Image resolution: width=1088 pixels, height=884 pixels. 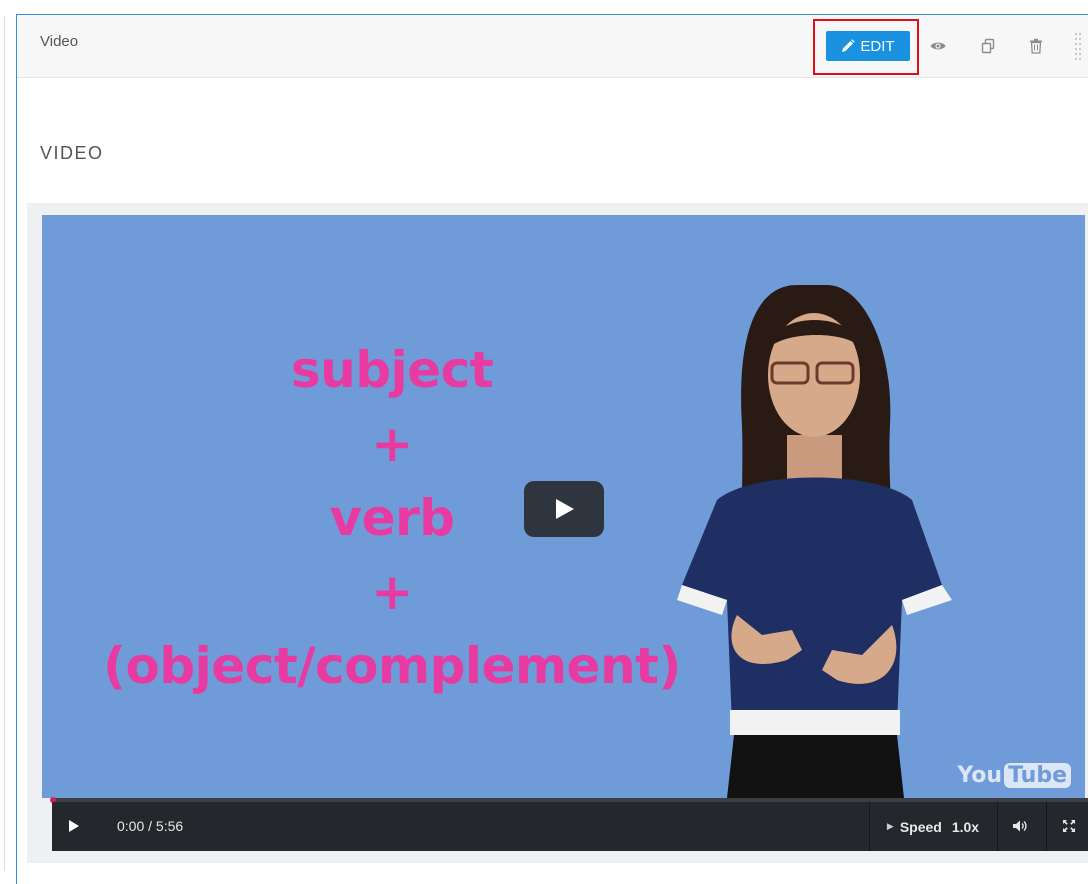 I want to click on play-button, so click(x=74, y=826).